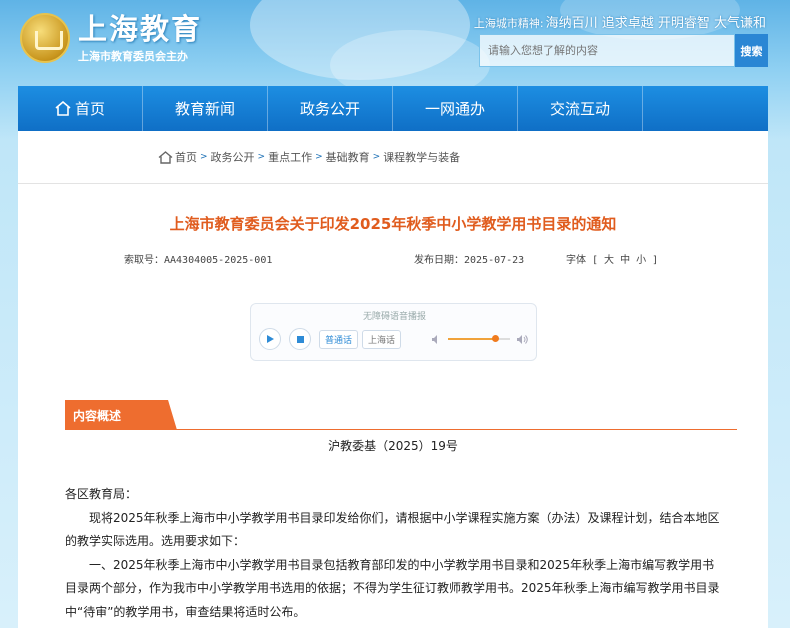 This screenshot has height=628, width=790. Describe the element at coordinates (435, 339) in the screenshot. I see `volume-low-icon` at that location.